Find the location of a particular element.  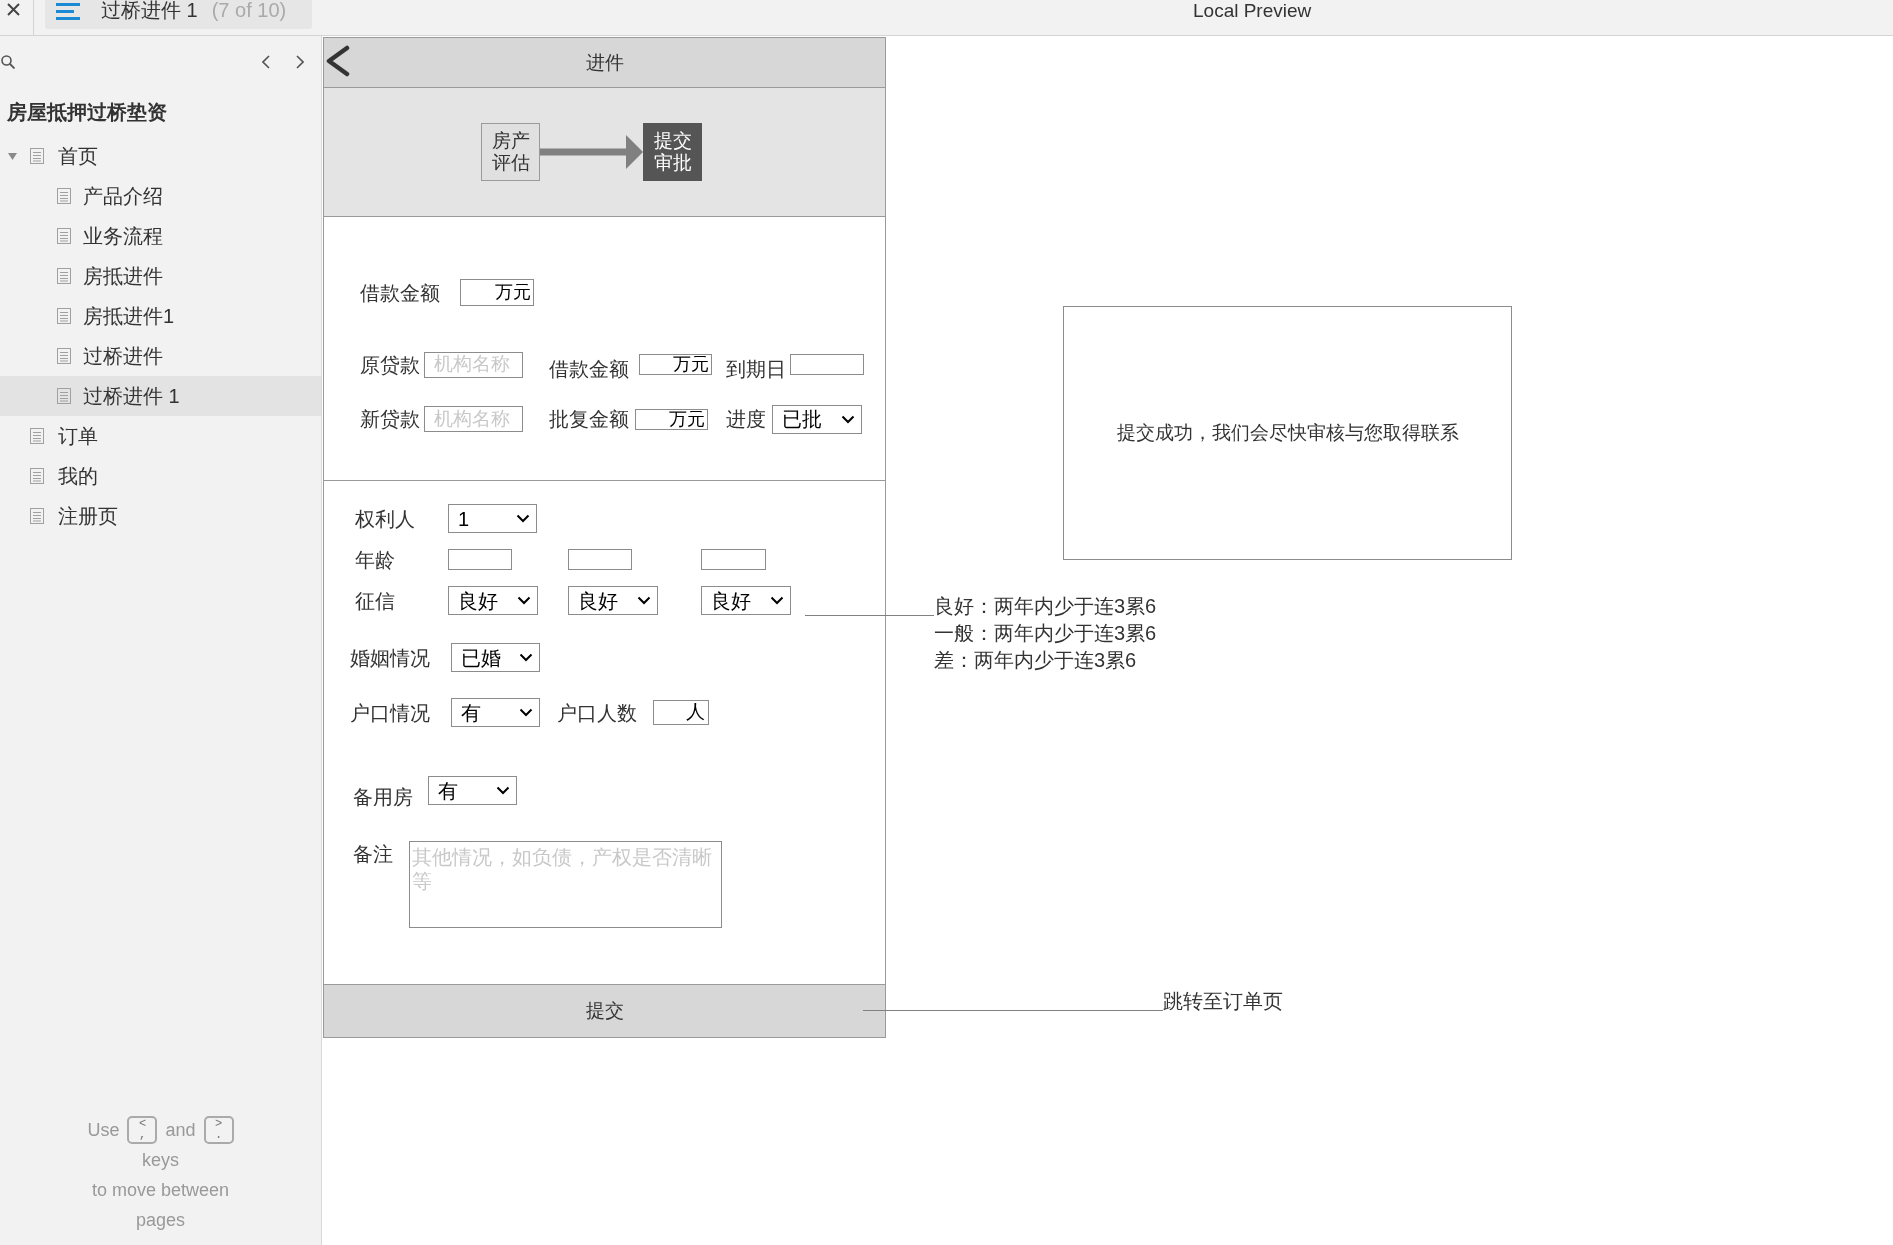

note-text: 跳转至订单页 is located at coordinates (1223, 1001).